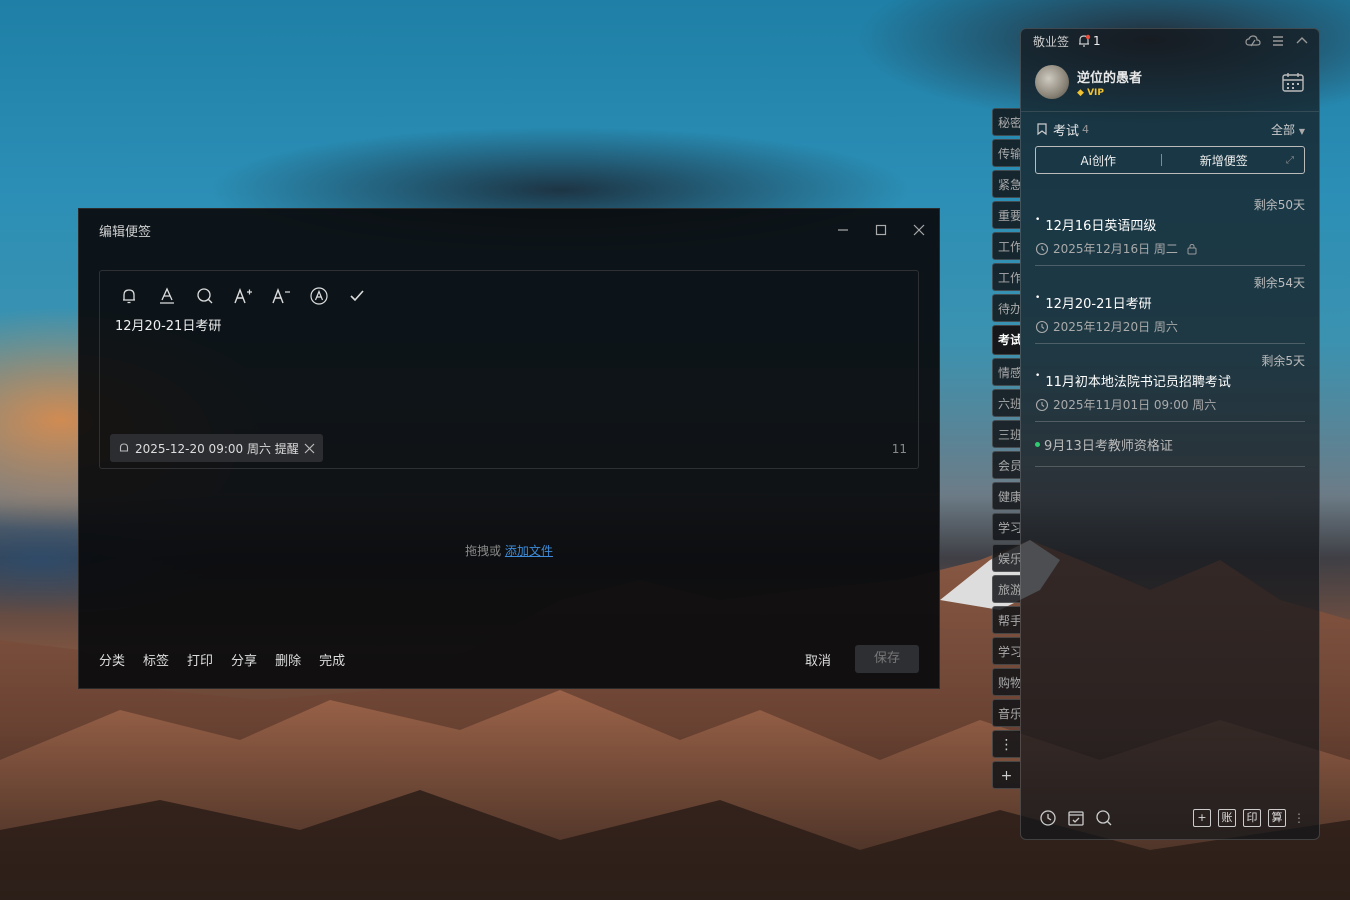 Image resolution: width=1350 pixels, height=900 pixels. What do you see at coordinates (509, 369) in the screenshot?
I see `note-editor-box: 12月20-21日考研 2025-12-20 09:00 周六 提醒 11` at bounding box center [509, 369].